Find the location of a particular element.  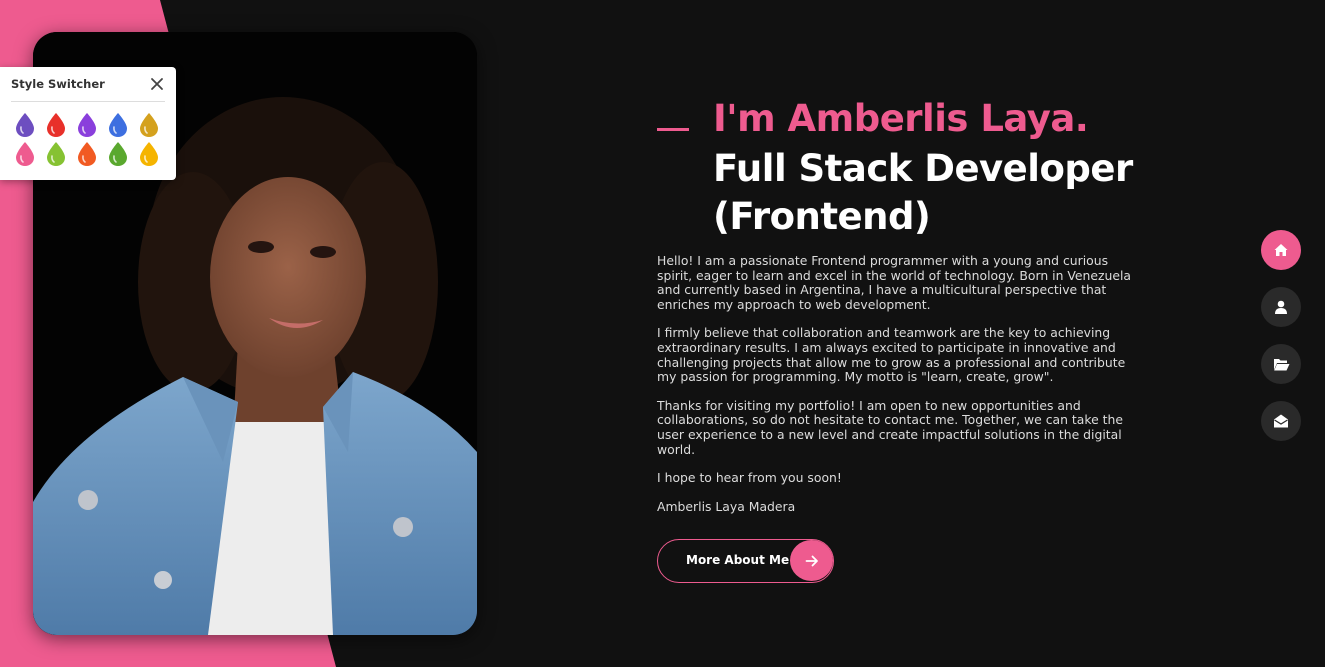

nav-portfolio-button is located at coordinates (1281, 364).